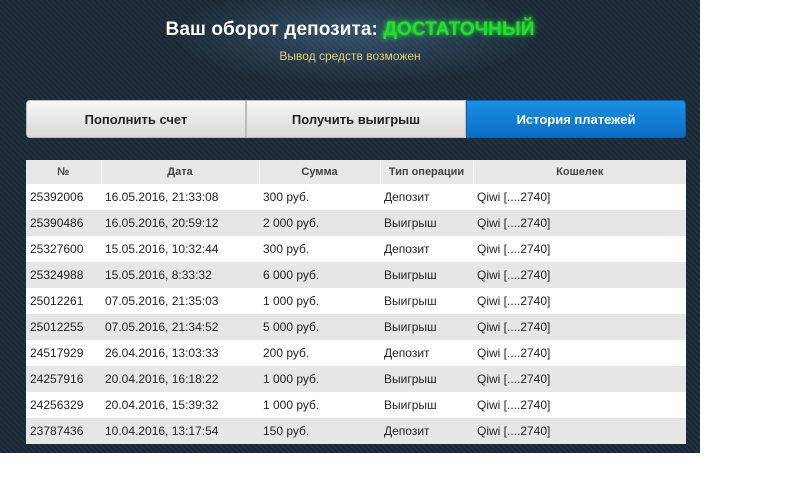  I want to click on table-header-row: № Дата Сумма Тип операции Кошелек, so click(356, 172).